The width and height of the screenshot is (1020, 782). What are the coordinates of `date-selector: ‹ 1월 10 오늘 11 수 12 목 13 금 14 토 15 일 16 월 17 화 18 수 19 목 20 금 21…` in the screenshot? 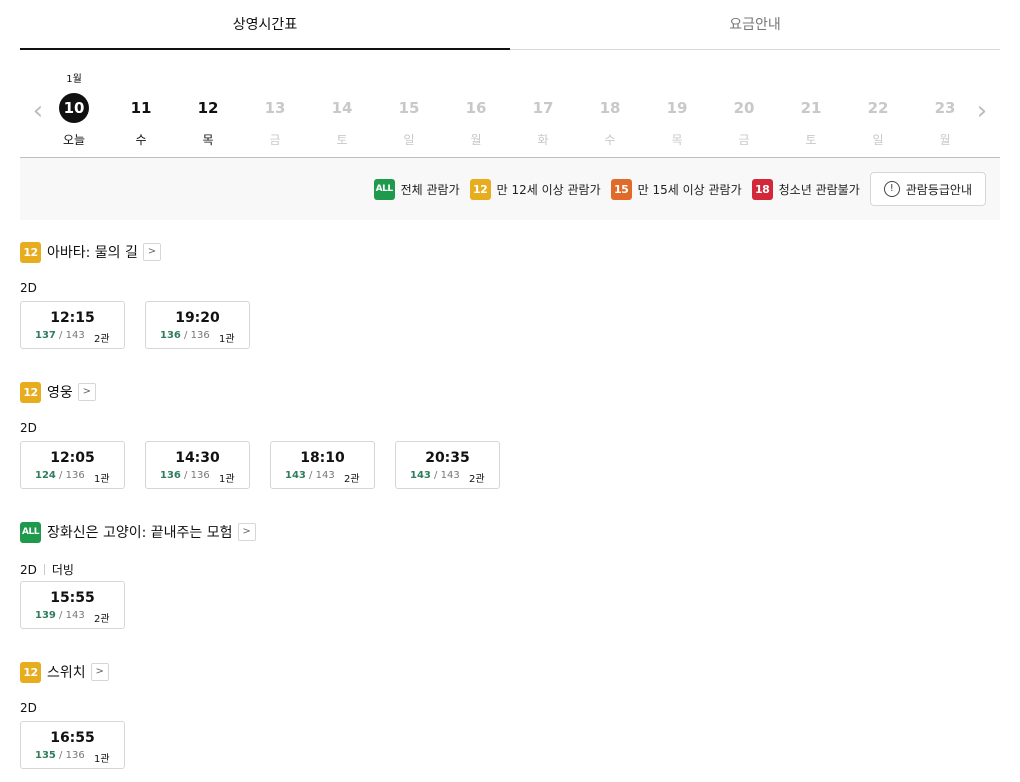 It's located at (510, 110).